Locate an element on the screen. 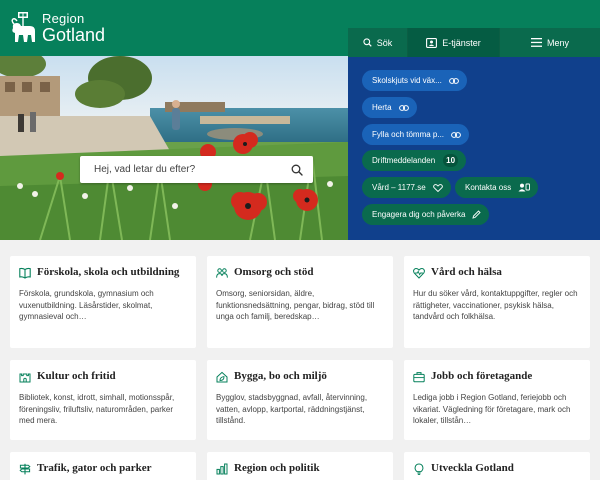 The width and height of the screenshot is (600, 480). top-nav: Sök E-tjänster Meny is located at coordinates (474, 42).